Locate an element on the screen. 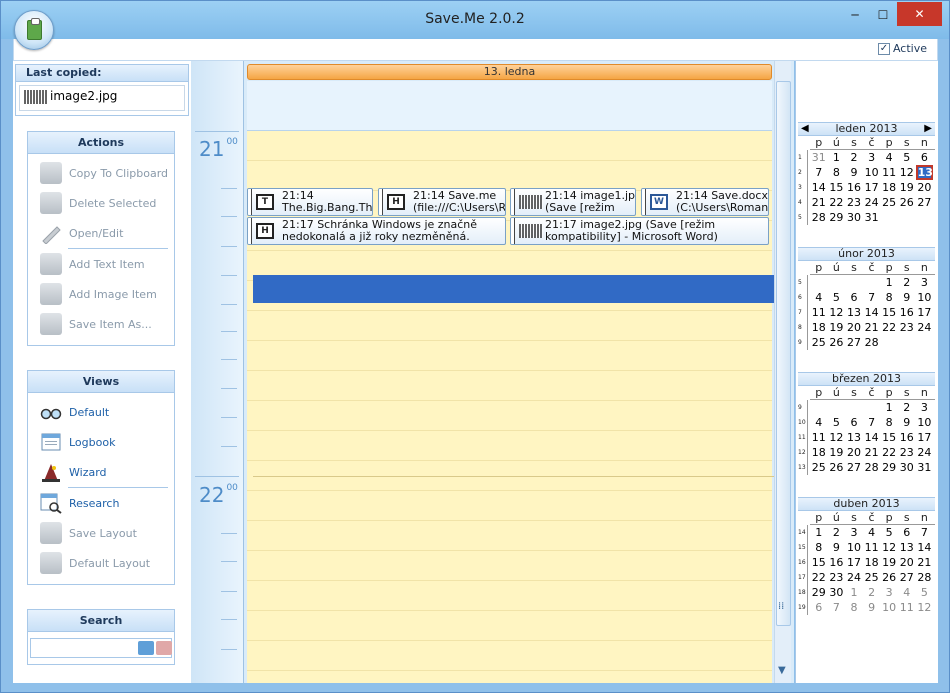 This screenshot has width=950, height=693. calendar-day: 18 is located at coordinates (819, 452).